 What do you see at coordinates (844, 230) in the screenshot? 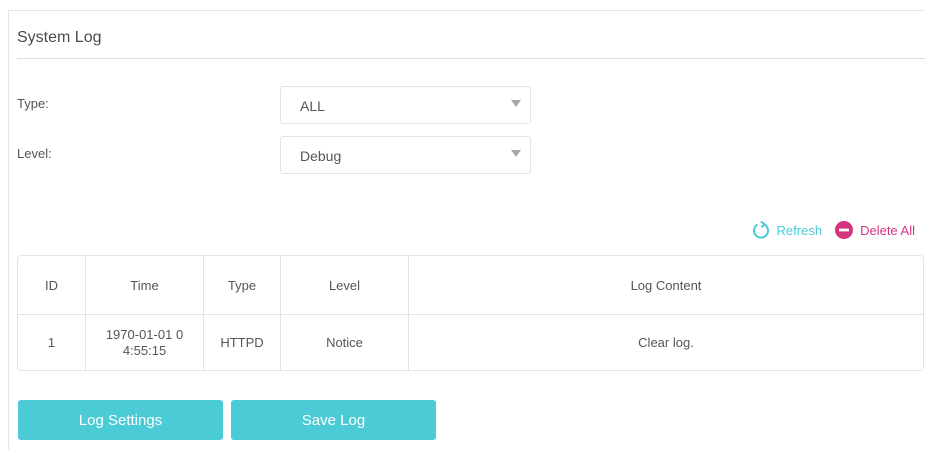
I see `minus-circle-icon` at bounding box center [844, 230].